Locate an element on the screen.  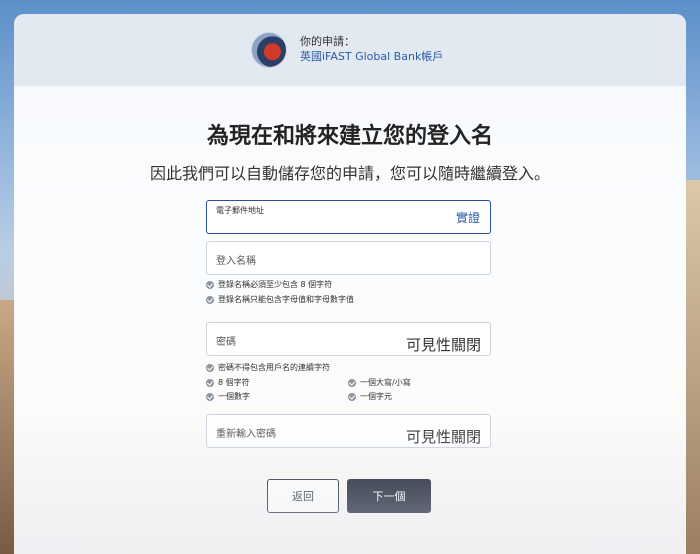
email-label: 電子郵件地址 is located at coordinates (240, 210).